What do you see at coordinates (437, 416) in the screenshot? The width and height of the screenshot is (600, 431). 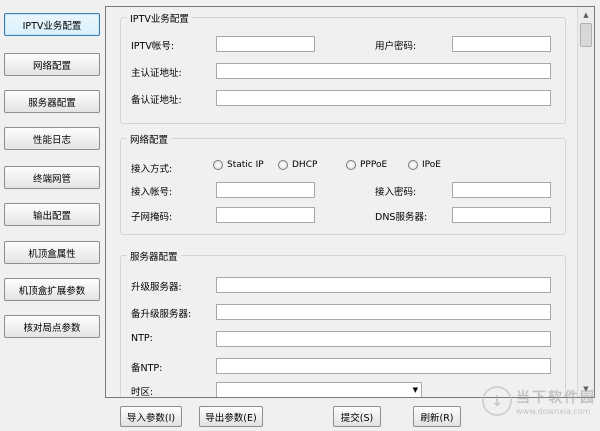 I see `refresh-button: 刷新(R)` at bounding box center [437, 416].